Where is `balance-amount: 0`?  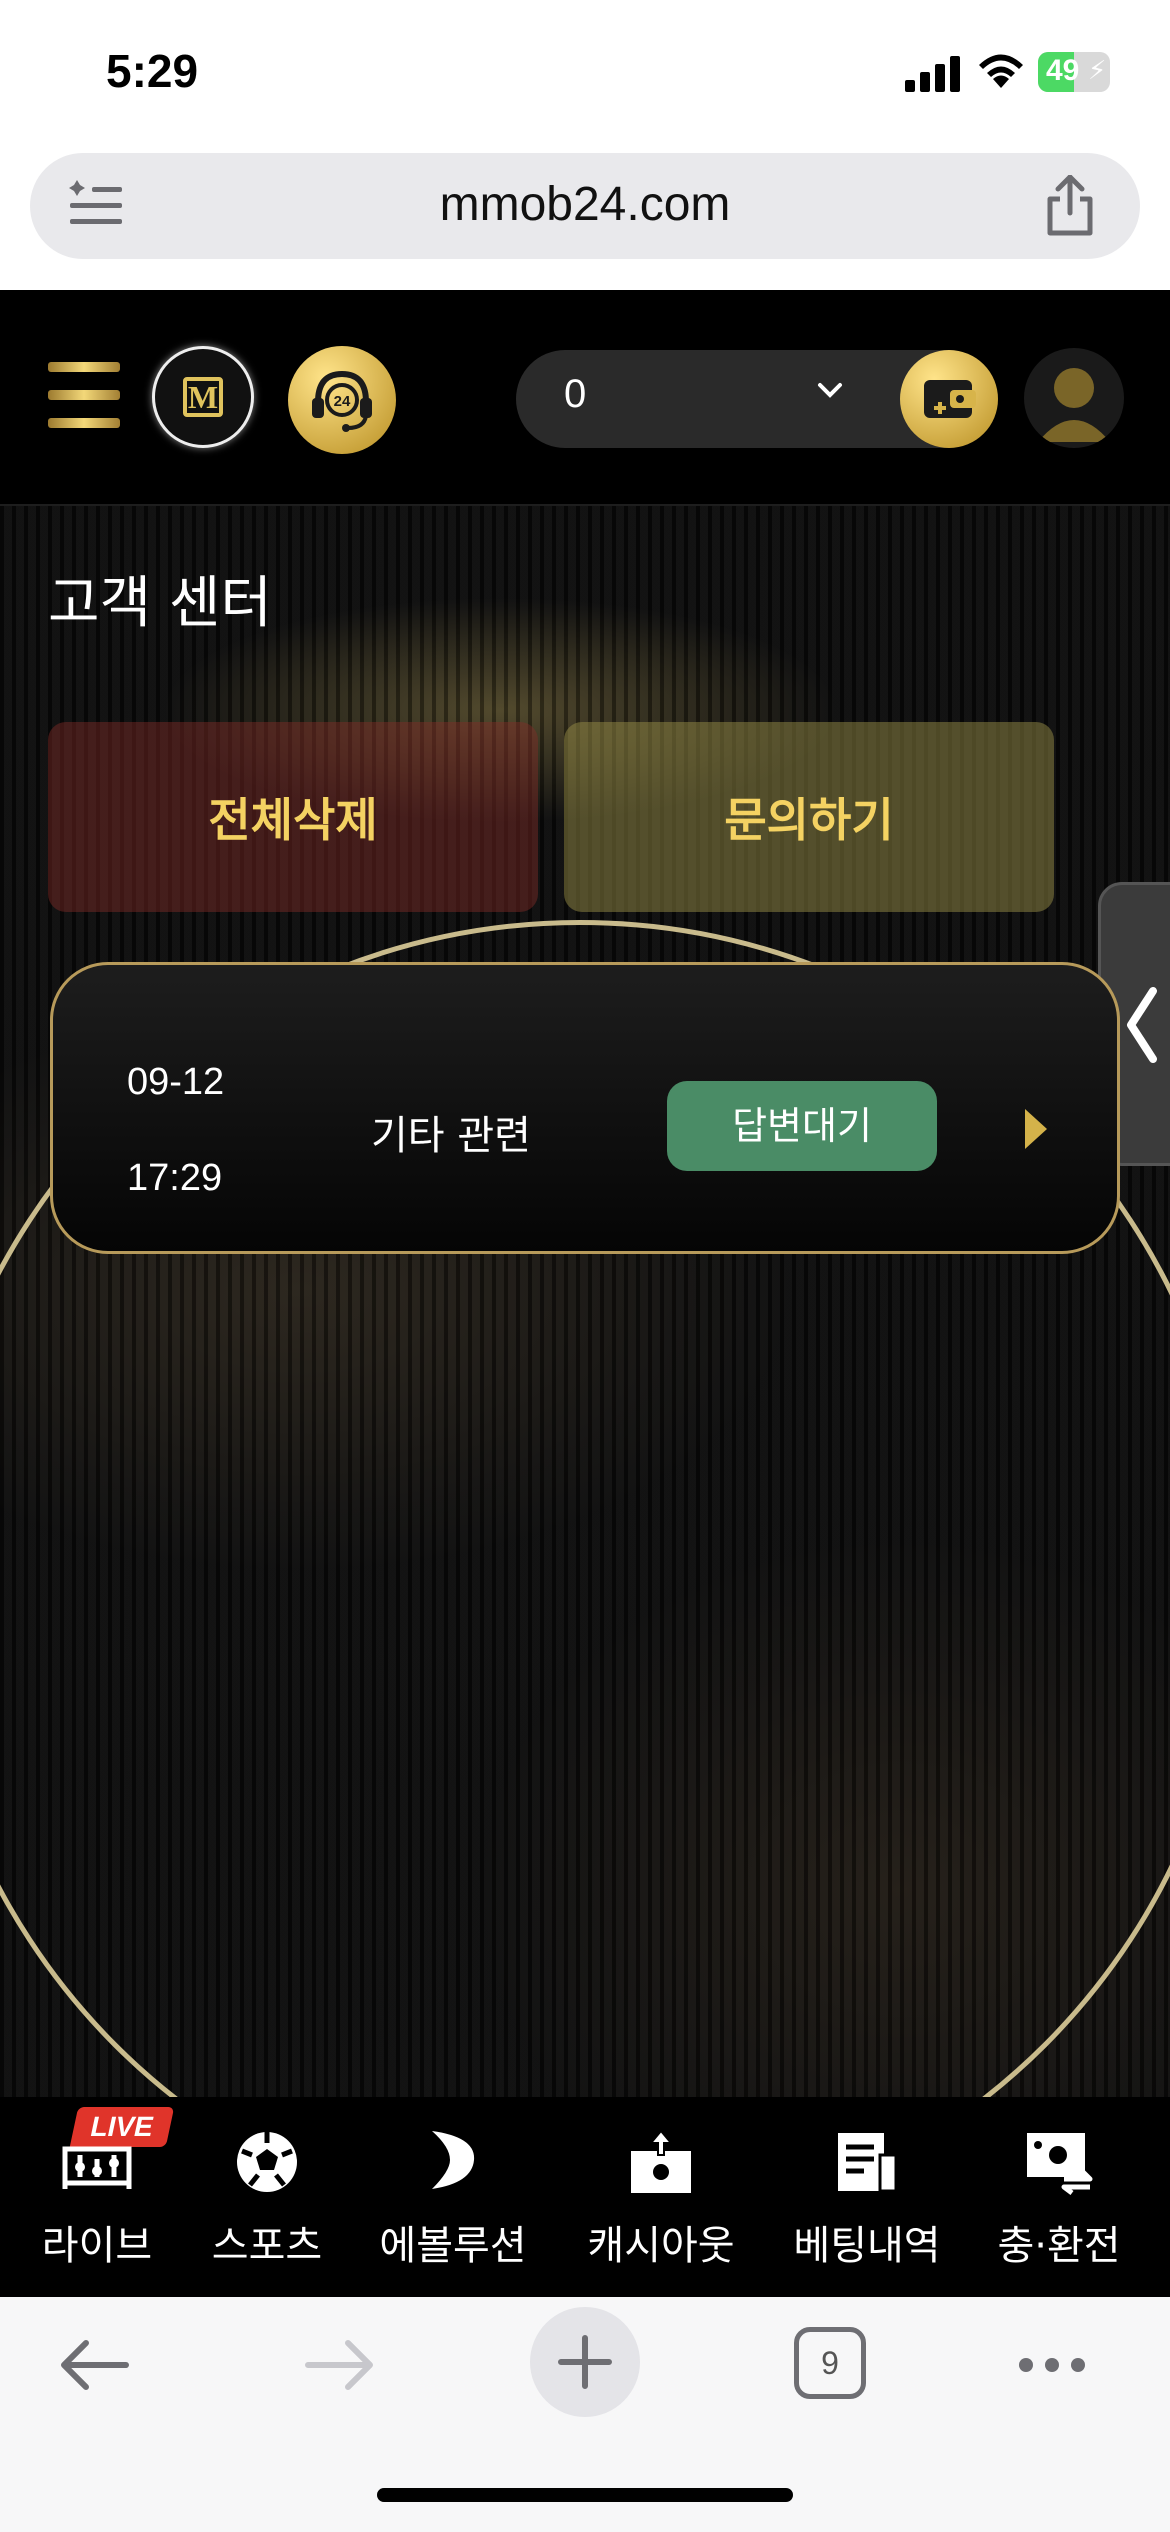
balance-amount: 0 is located at coordinates (575, 394).